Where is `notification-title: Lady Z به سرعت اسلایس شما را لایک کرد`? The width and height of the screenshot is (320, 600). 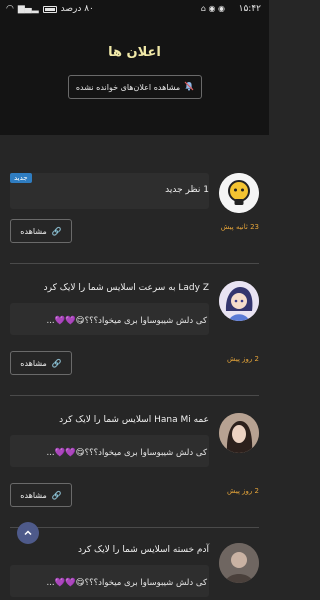
notification-title: Lady Z به سرعت اسلایس شما را لایک کرد is located at coordinates (126, 288).